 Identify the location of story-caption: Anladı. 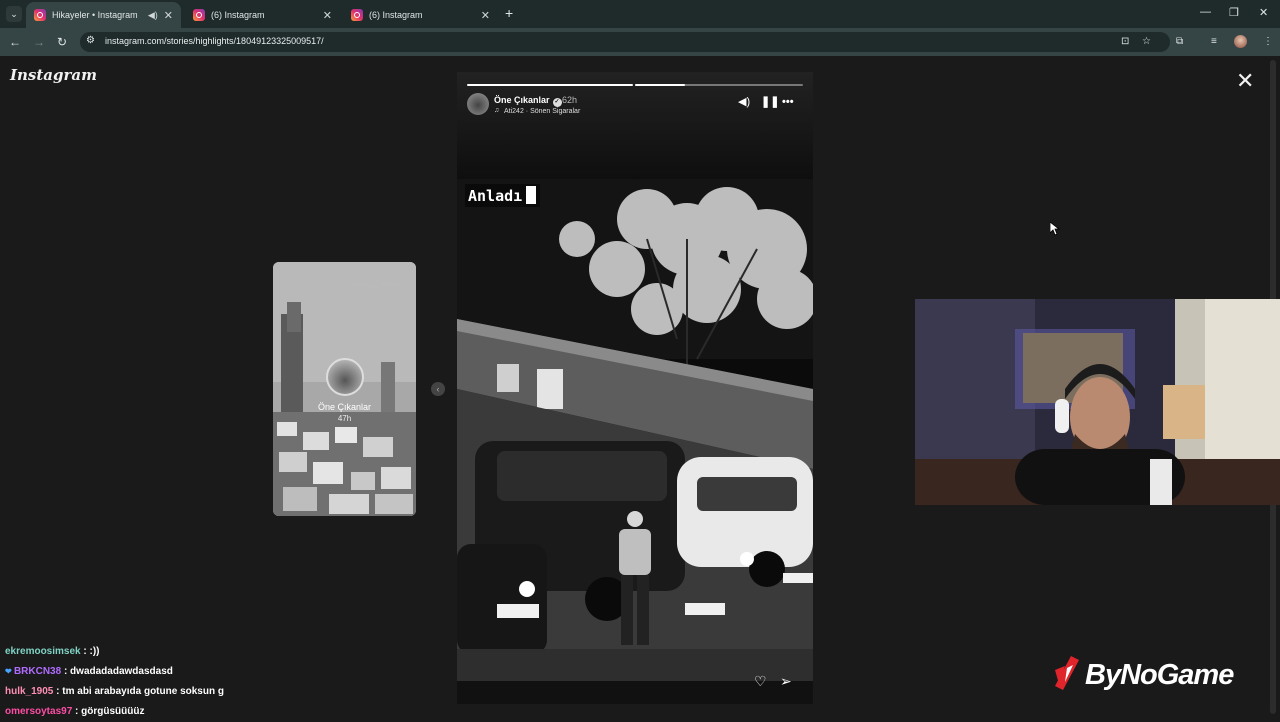
(503, 195).